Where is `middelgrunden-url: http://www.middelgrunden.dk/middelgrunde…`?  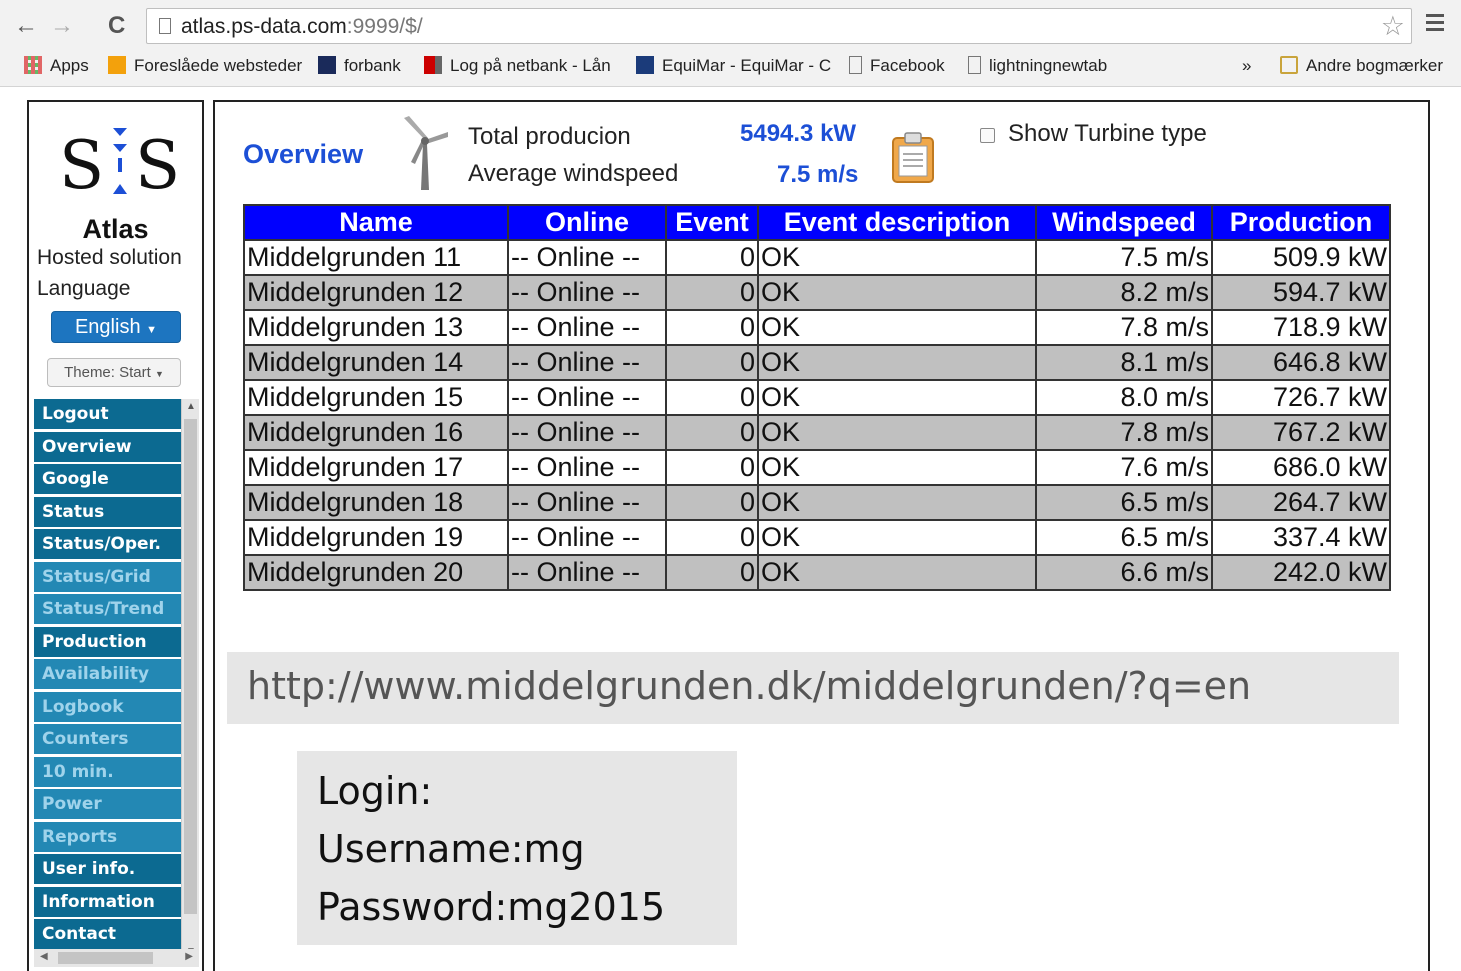 middelgrunden-url: http://www.middelgrunden.dk/middelgrunde… is located at coordinates (749, 686).